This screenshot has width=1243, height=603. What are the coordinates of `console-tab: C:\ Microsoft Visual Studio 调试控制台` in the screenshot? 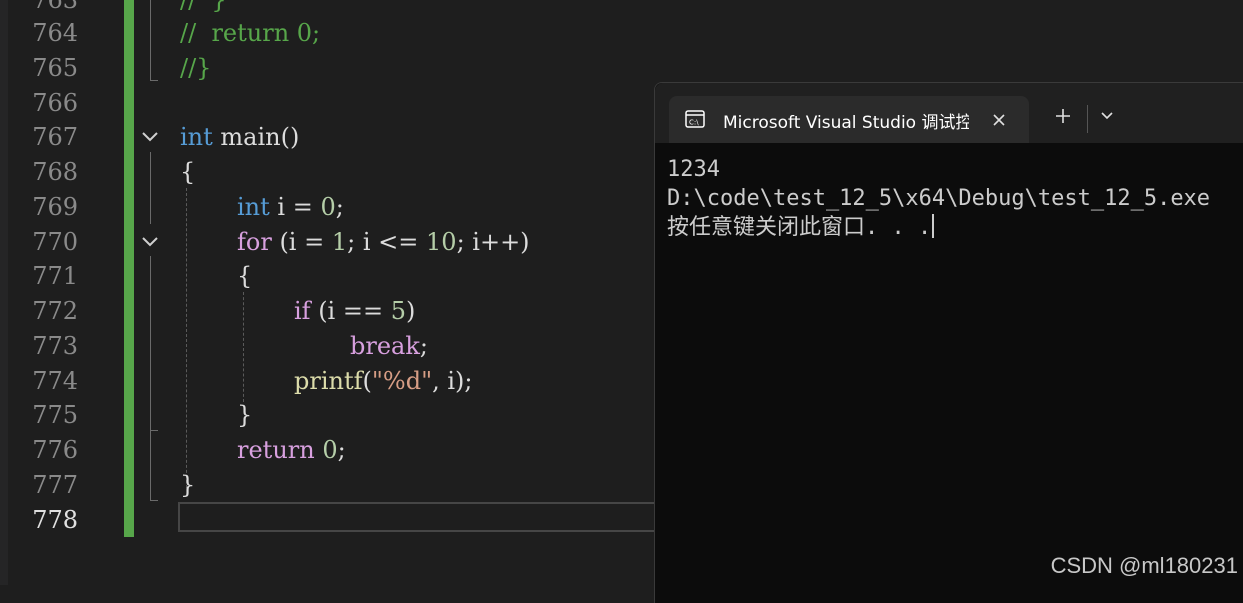 It's located at (849, 119).